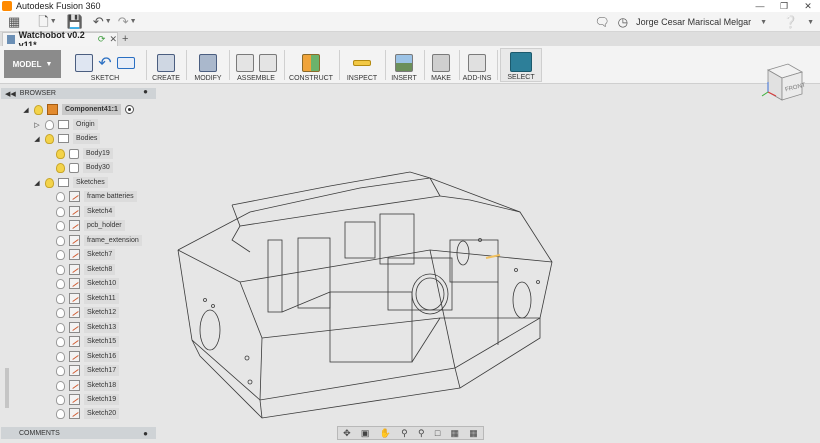  Describe the element at coordinates (102, 413) in the screenshot. I see `tree-node-label: Sketch20` at that location.